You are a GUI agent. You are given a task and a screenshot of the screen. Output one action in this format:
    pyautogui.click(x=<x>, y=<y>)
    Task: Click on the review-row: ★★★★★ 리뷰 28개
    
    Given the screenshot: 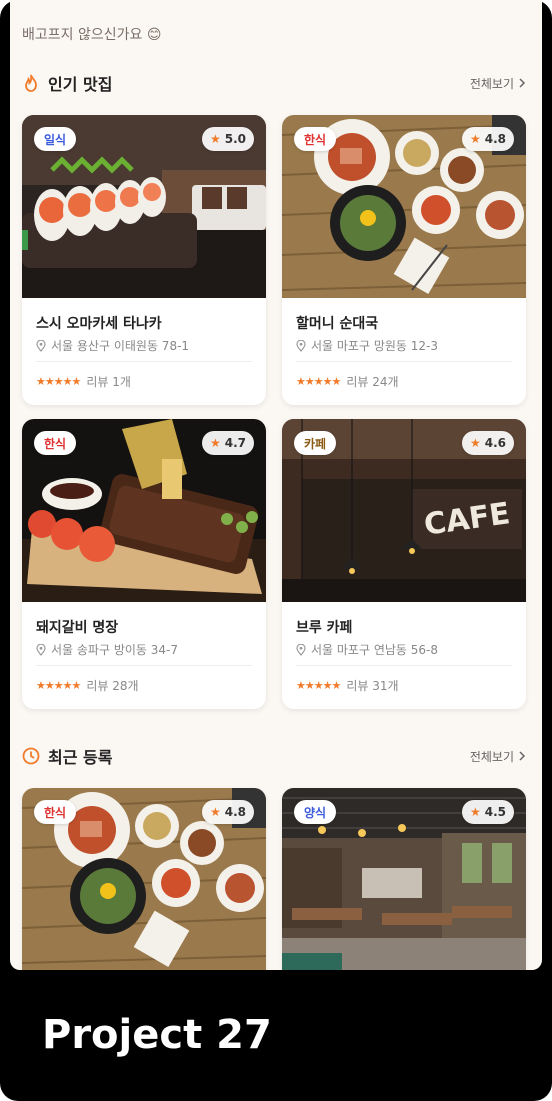 What is the action you would take?
    pyautogui.click(x=87, y=685)
    